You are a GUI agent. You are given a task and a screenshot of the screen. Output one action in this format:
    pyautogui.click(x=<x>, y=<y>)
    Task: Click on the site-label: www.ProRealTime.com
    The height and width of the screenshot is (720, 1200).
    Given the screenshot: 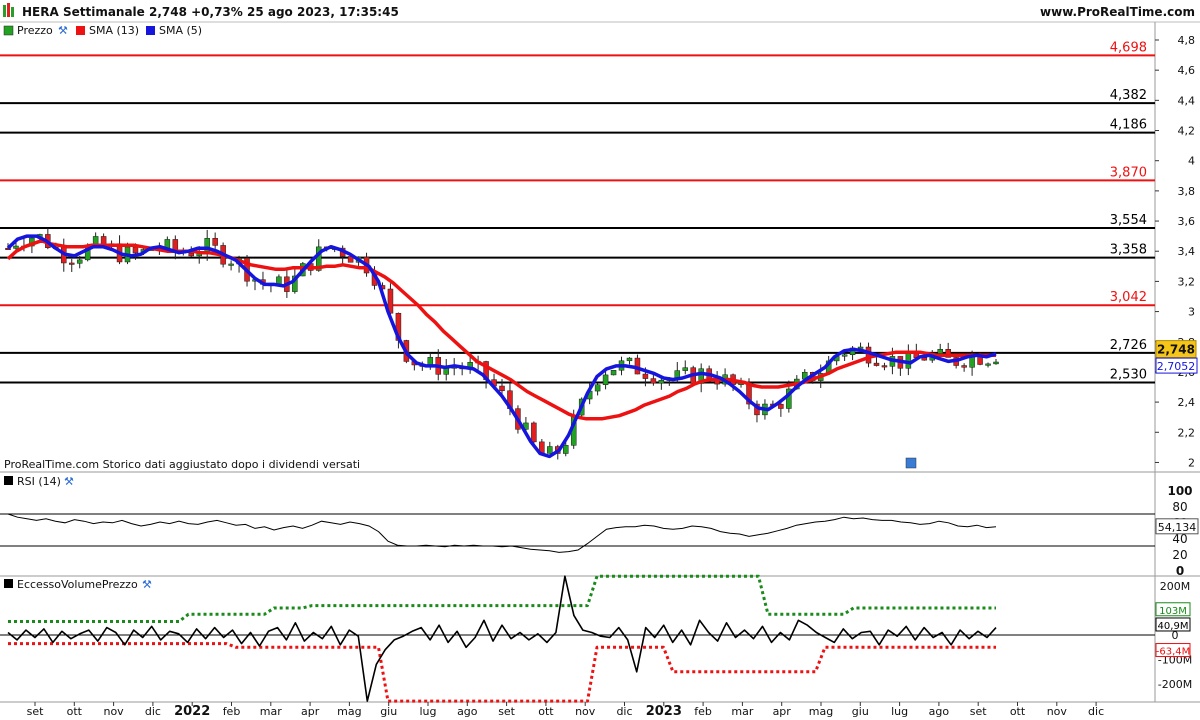 What is the action you would take?
    pyautogui.click(x=1117, y=12)
    